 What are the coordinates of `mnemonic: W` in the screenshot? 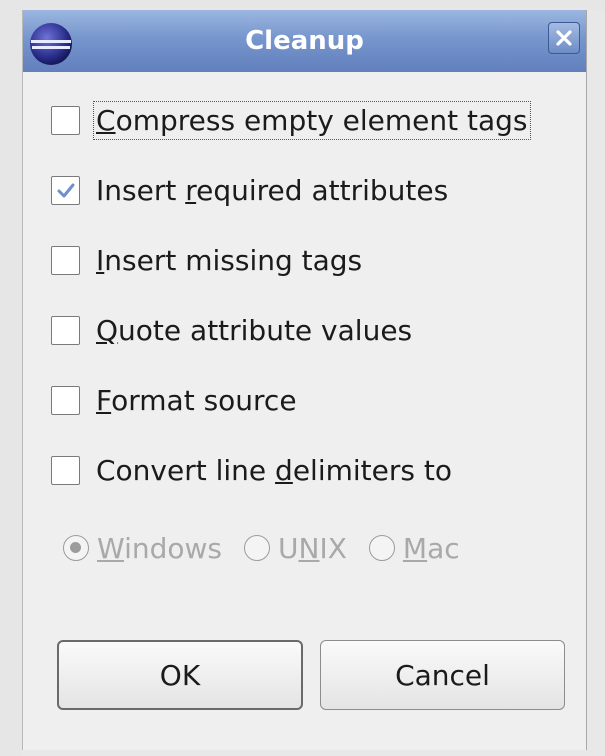 It's located at (111, 548).